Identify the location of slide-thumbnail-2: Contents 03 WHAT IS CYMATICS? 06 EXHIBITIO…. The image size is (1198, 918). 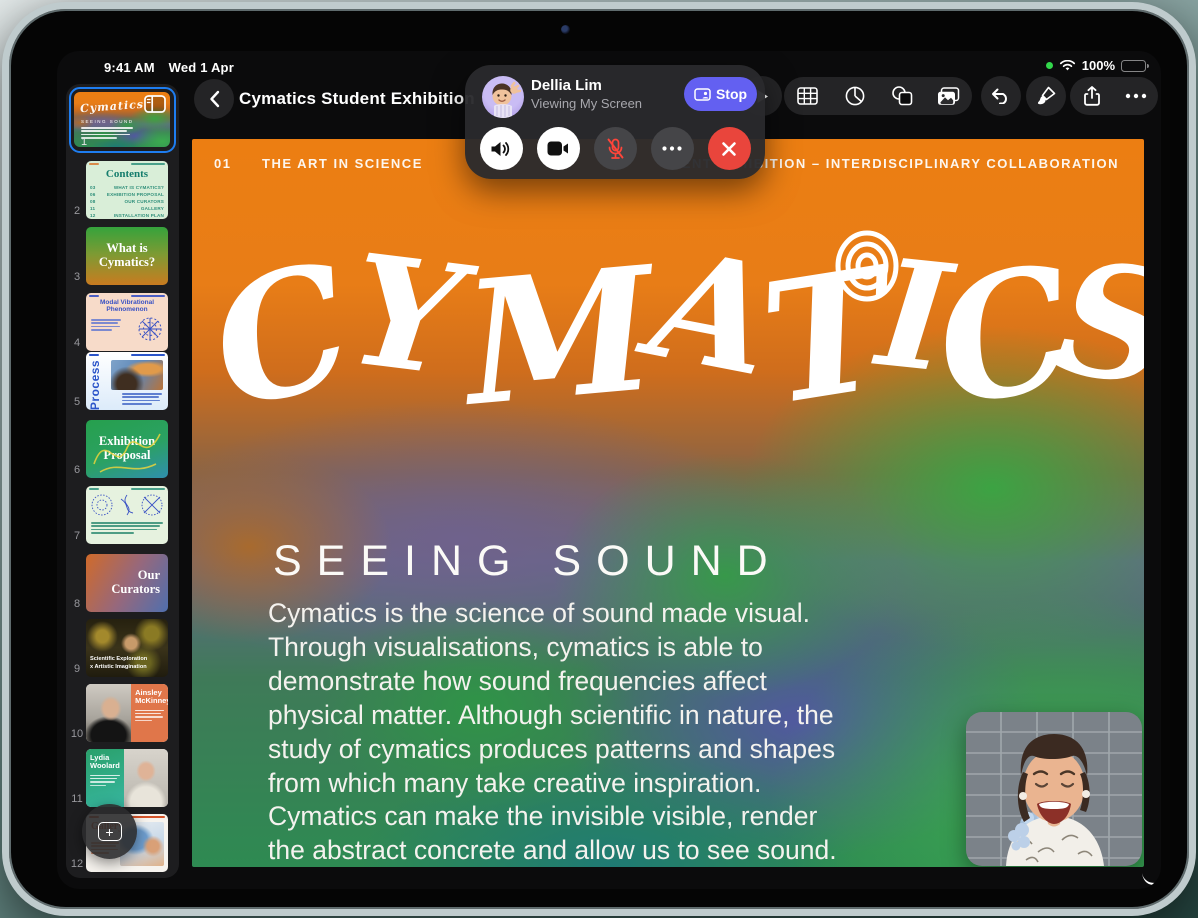
(127, 190).